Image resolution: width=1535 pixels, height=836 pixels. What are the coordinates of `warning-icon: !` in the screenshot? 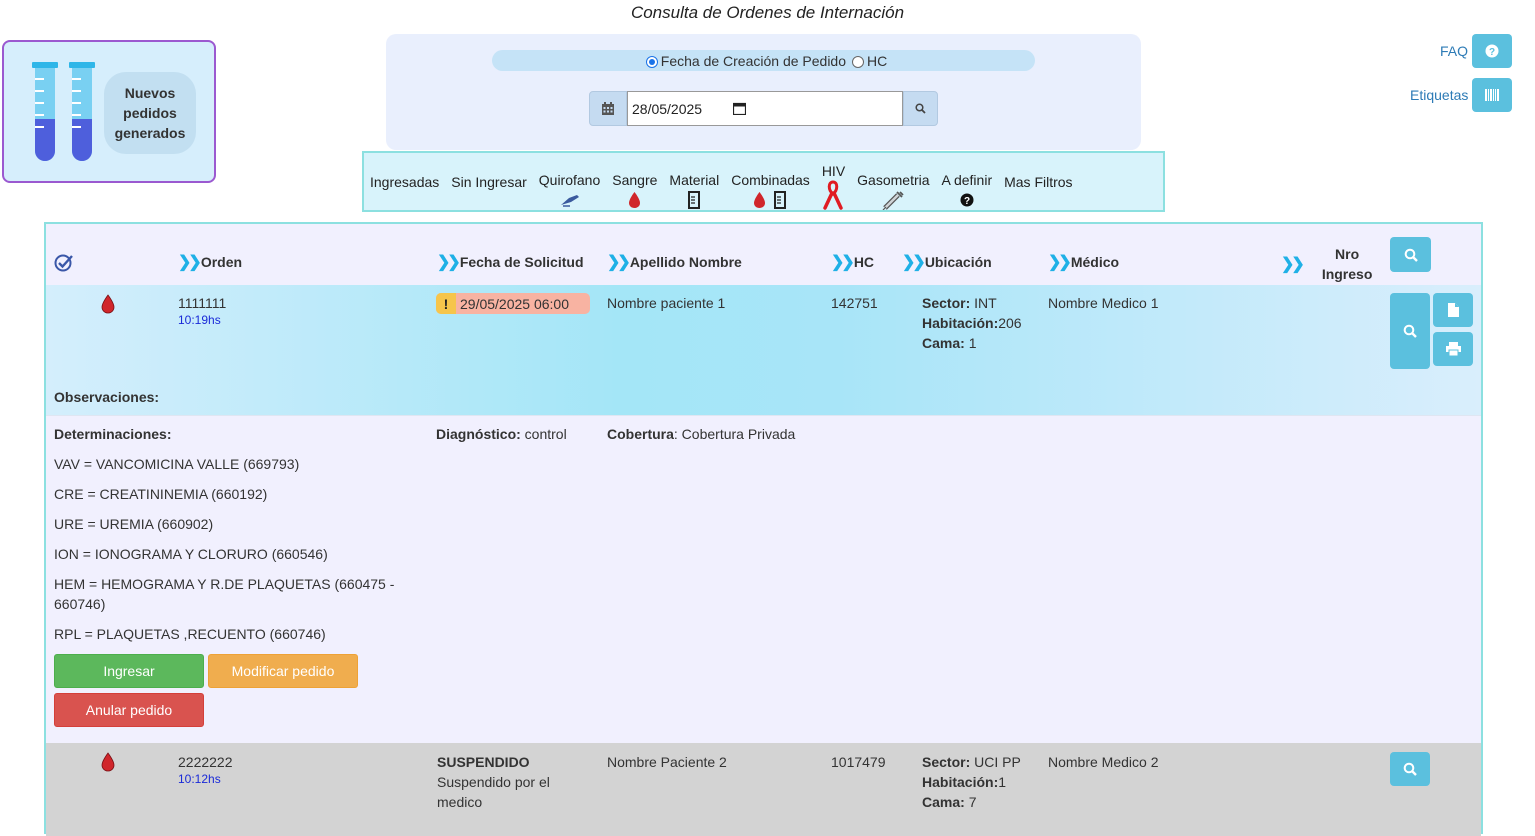 It's located at (446, 303).